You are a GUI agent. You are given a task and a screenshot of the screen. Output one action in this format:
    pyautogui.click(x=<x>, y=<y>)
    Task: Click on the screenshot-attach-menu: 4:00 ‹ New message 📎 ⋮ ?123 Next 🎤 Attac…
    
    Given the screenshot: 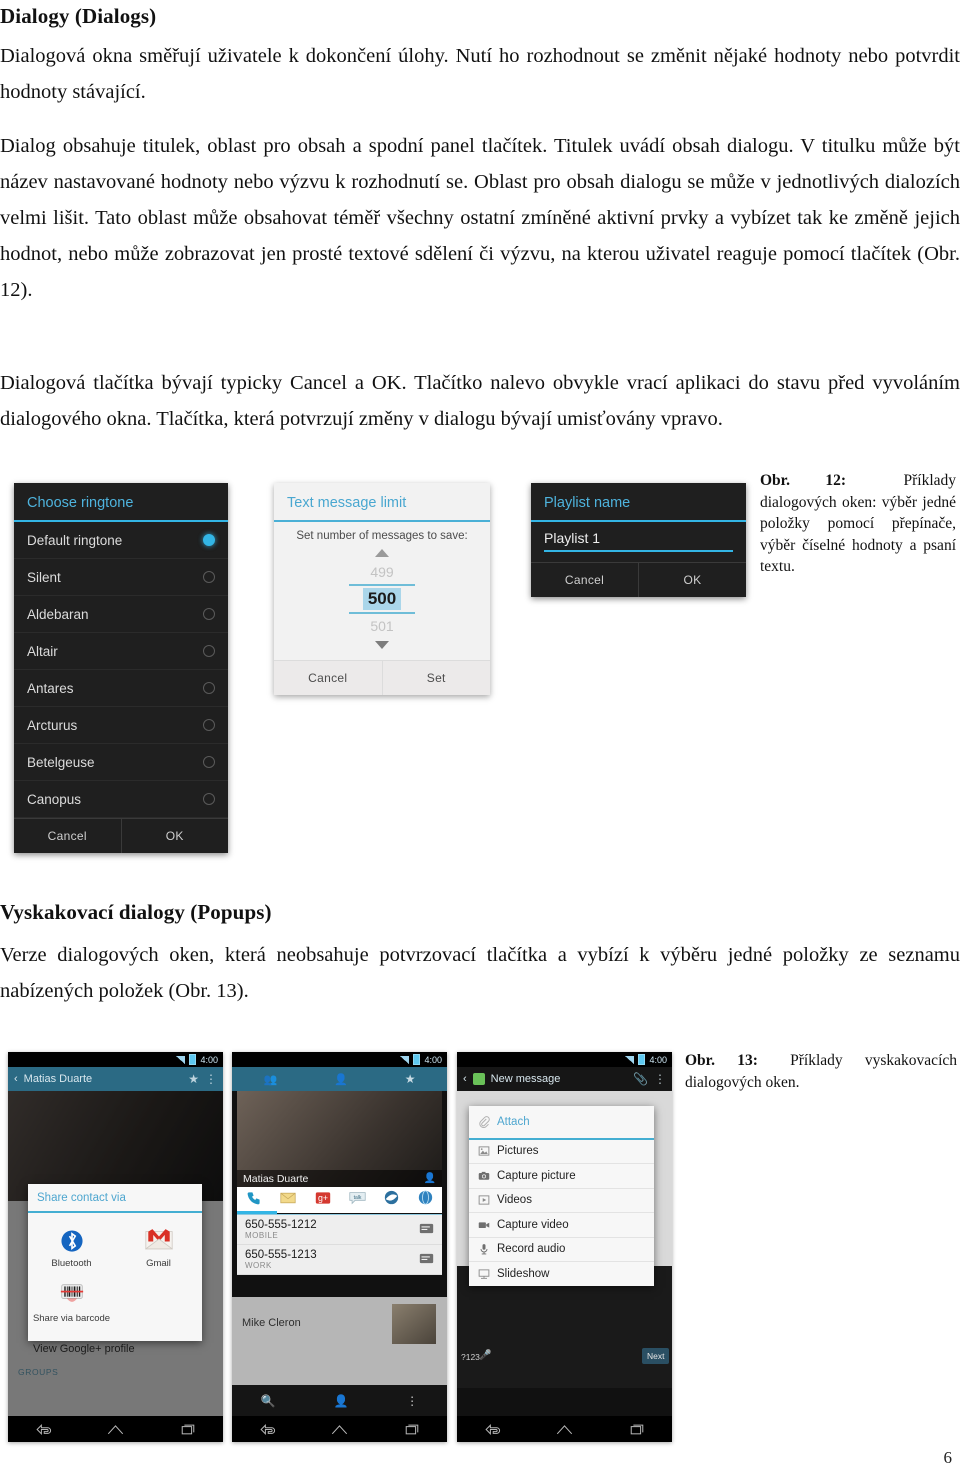 What is the action you would take?
    pyautogui.click(x=564, y=1247)
    